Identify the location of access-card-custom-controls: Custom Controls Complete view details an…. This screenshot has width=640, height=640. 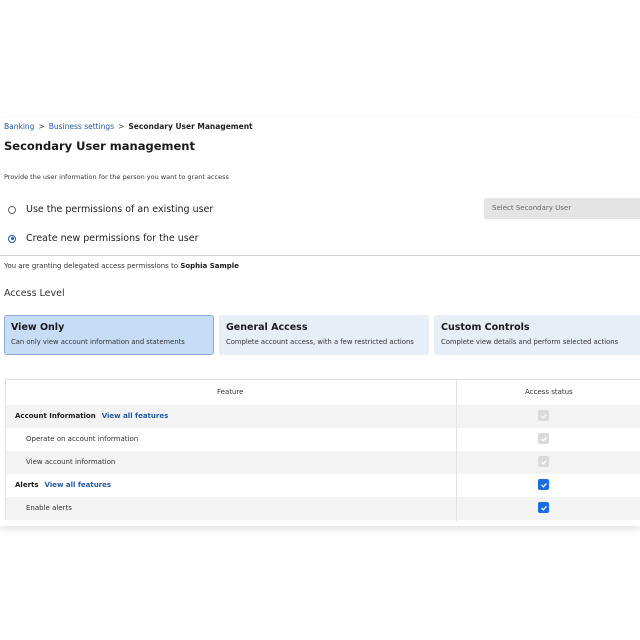
(537, 335).